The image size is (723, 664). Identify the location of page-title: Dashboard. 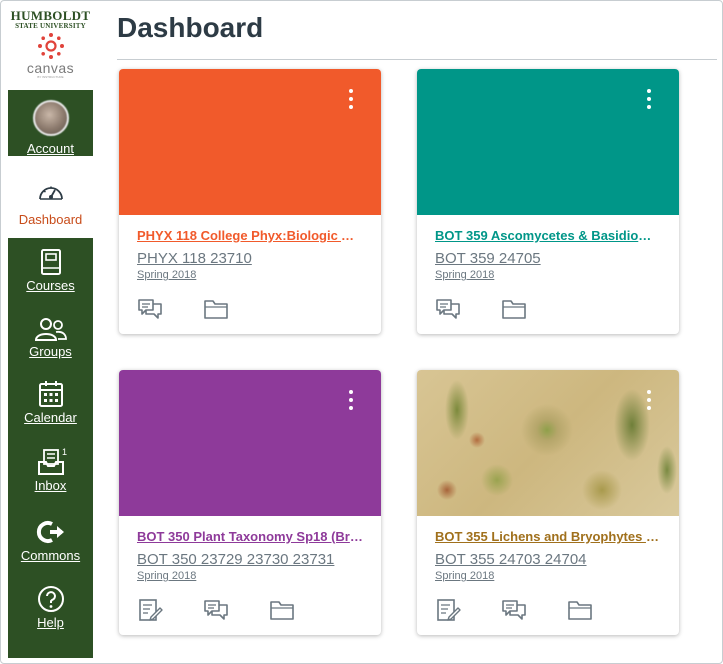
(190, 27).